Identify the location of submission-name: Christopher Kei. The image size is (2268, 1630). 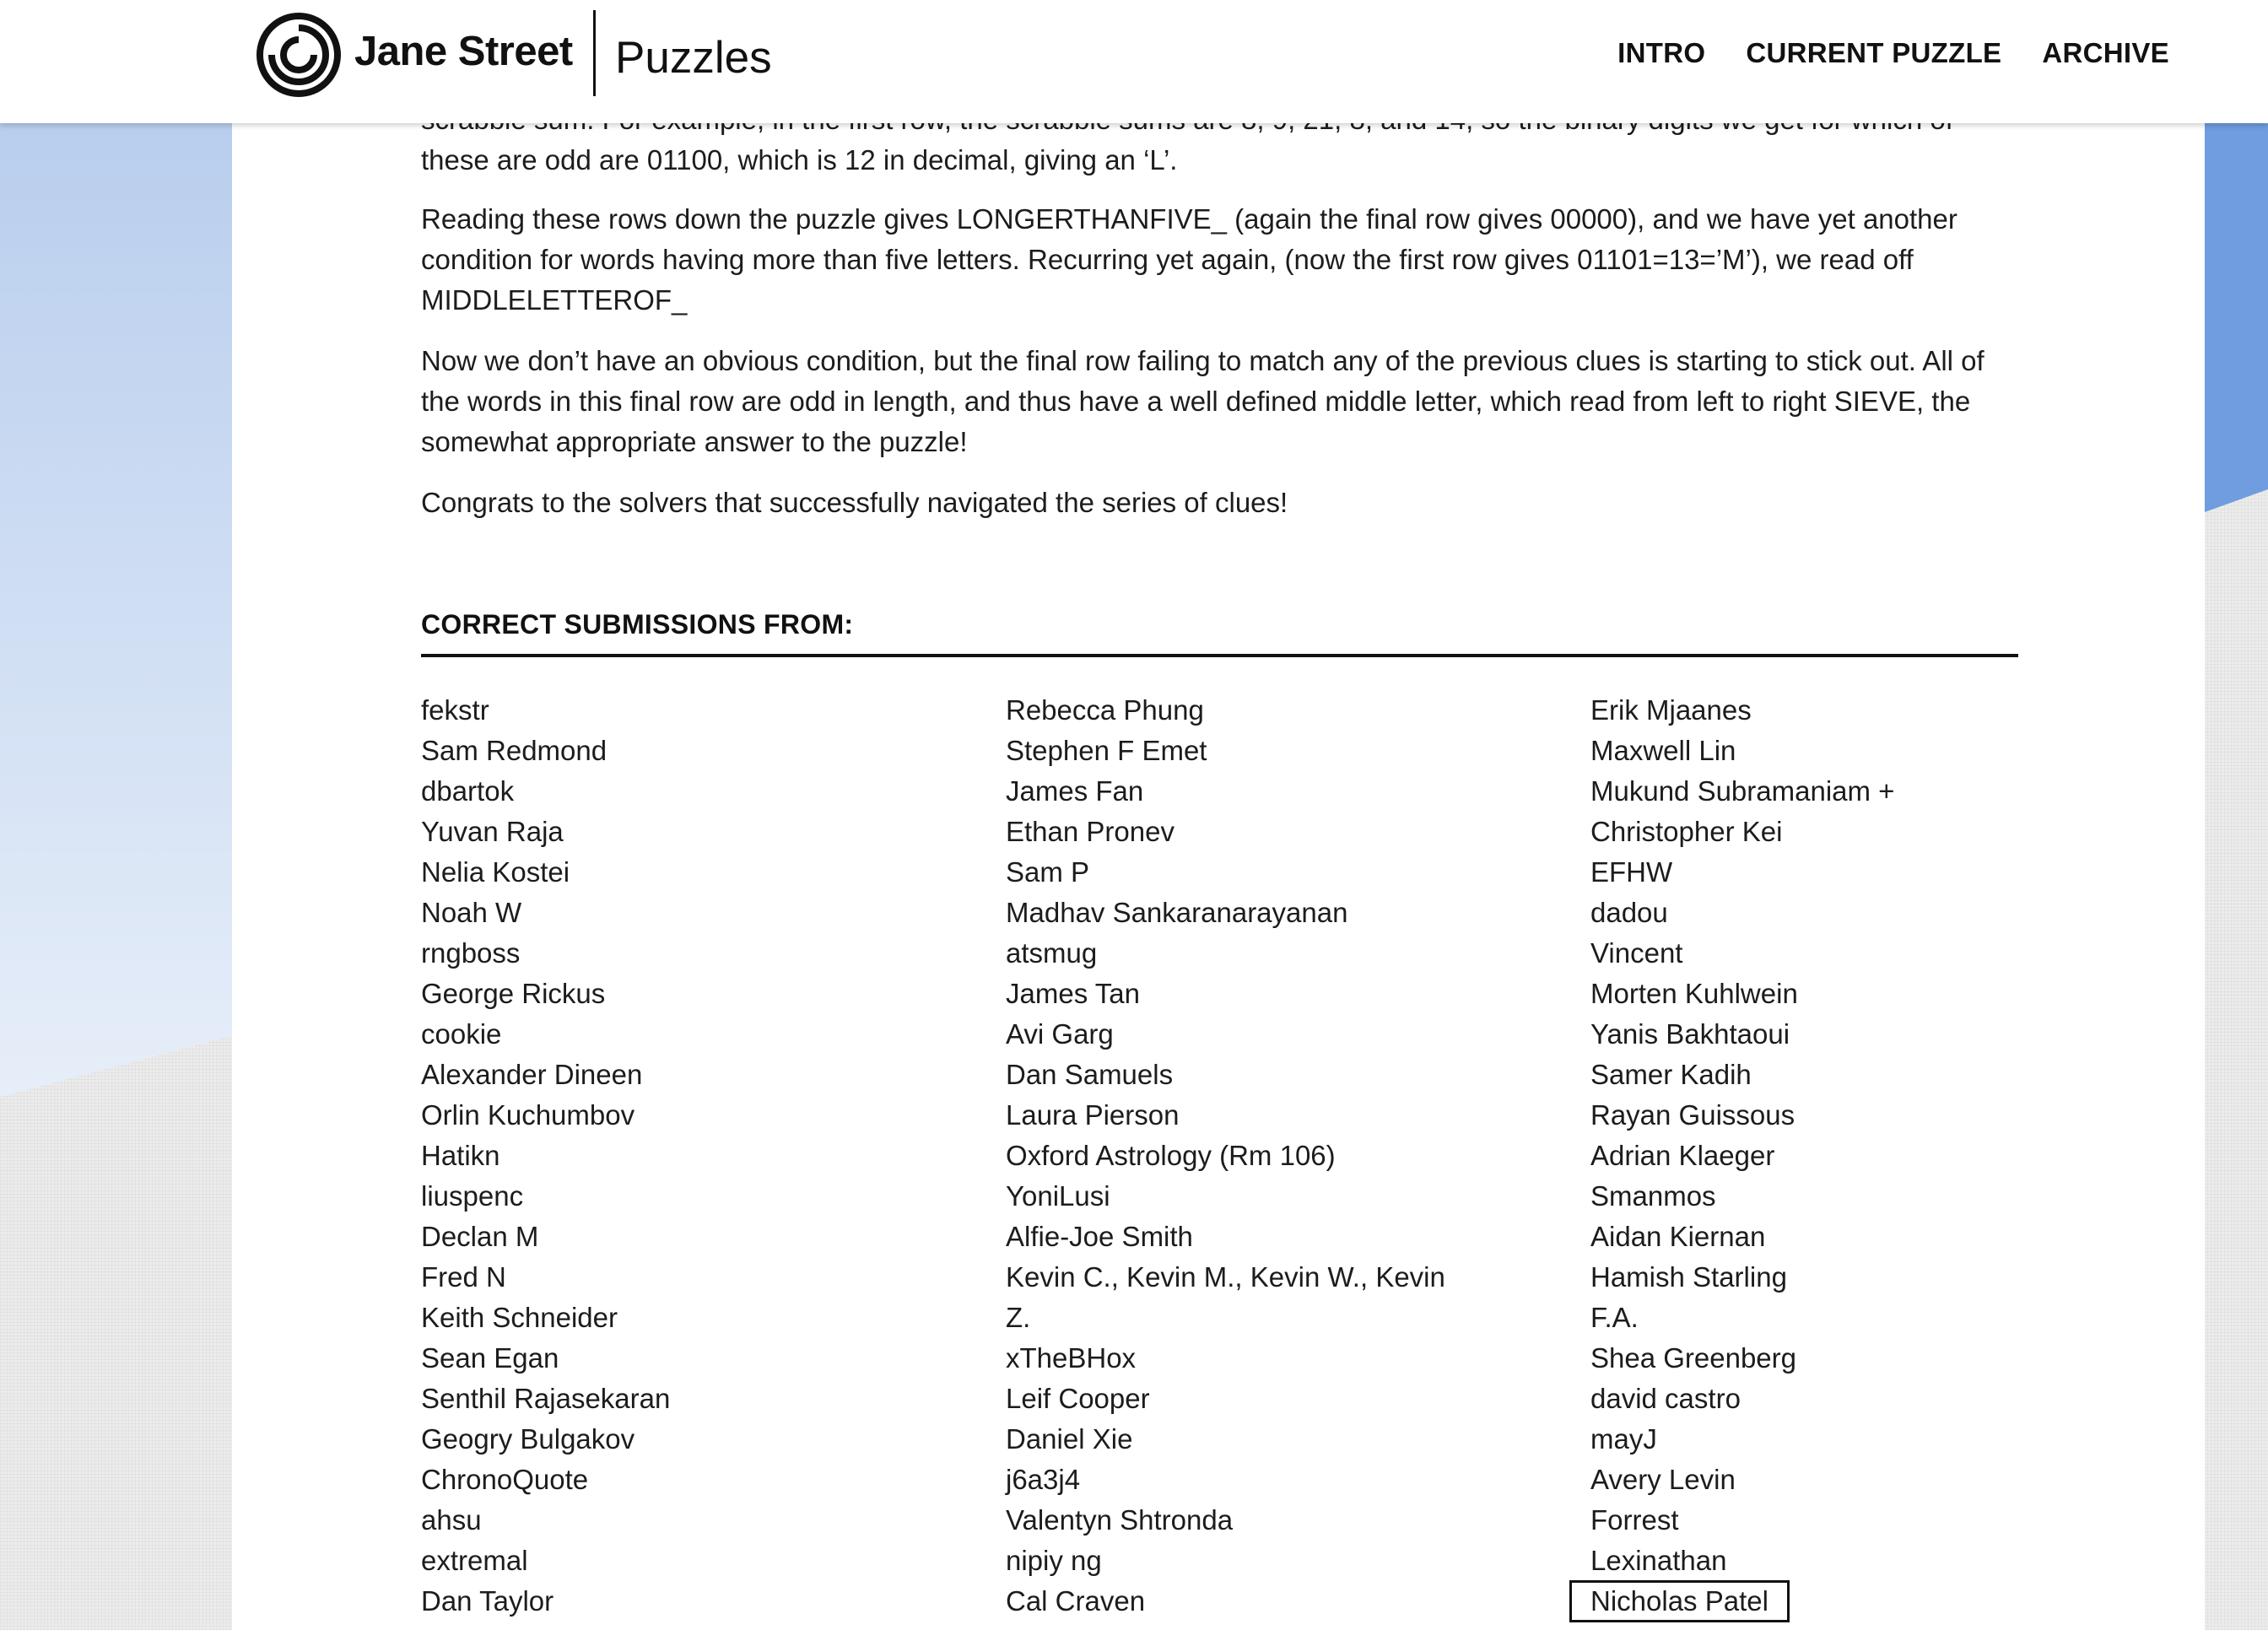
(1686, 831).